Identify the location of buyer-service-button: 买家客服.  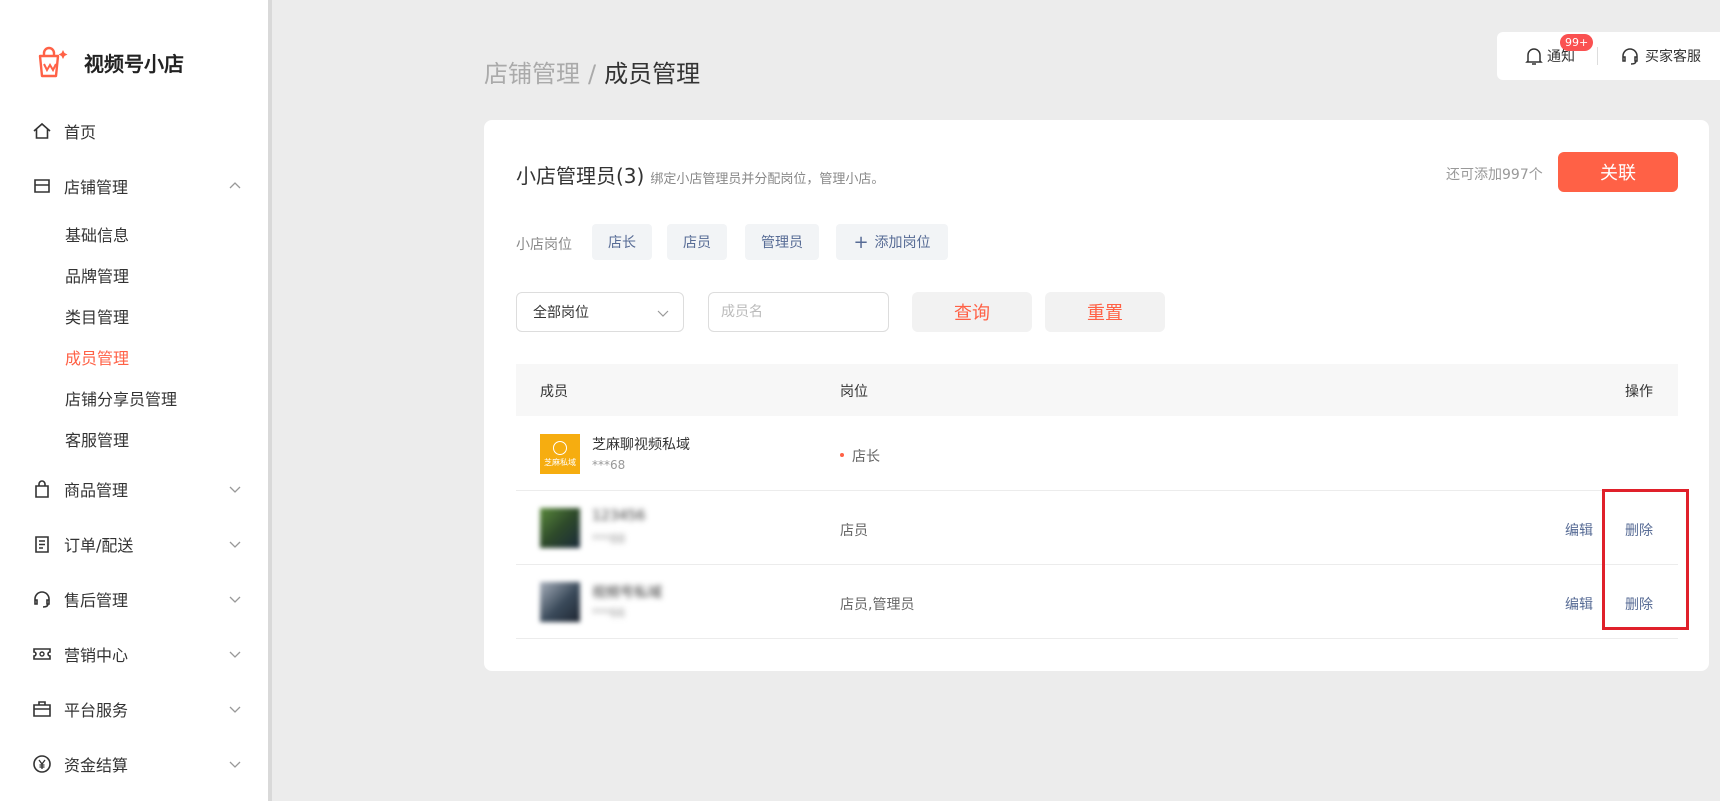
(1660, 56).